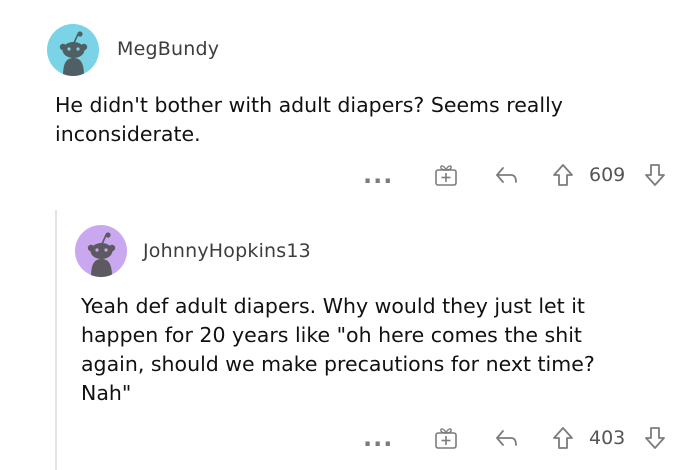 The image size is (700, 470). I want to click on vote-score: 609, so click(607, 175).